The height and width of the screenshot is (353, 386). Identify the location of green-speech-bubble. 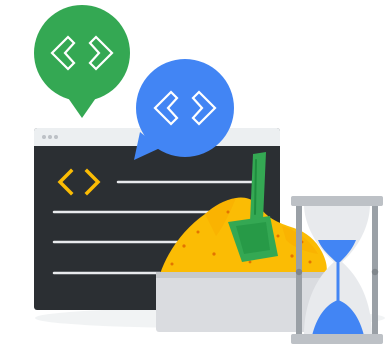
(82, 61).